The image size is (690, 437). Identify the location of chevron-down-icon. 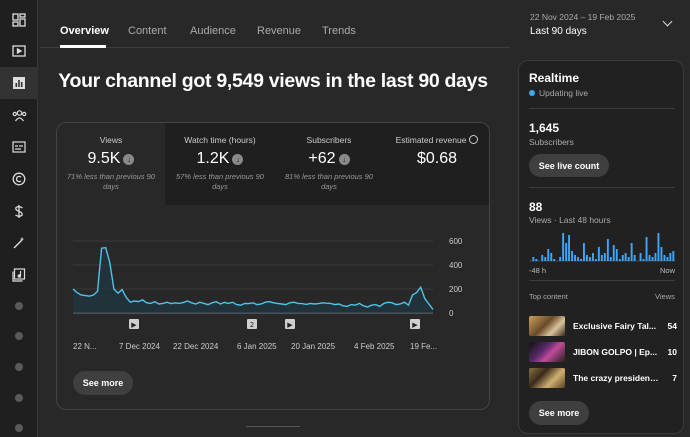
(667, 21).